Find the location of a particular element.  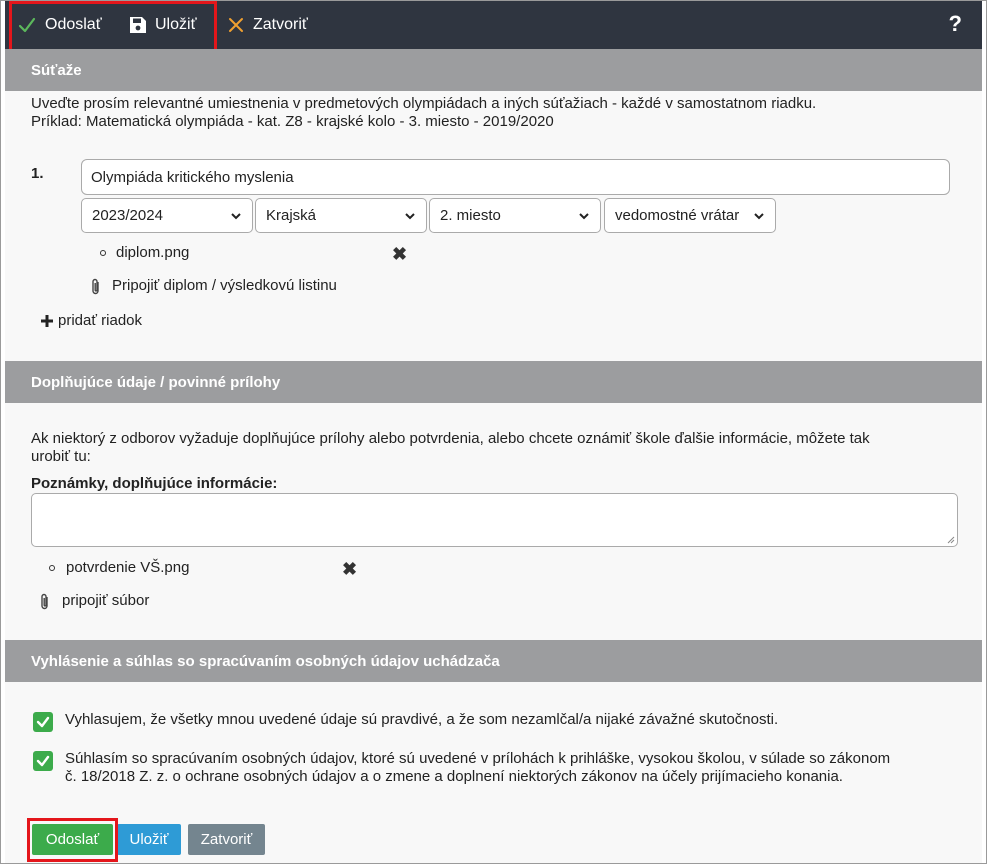

section-header-supplementary: Doplňujúce údaje / povinné prílohy is located at coordinates (493, 382).